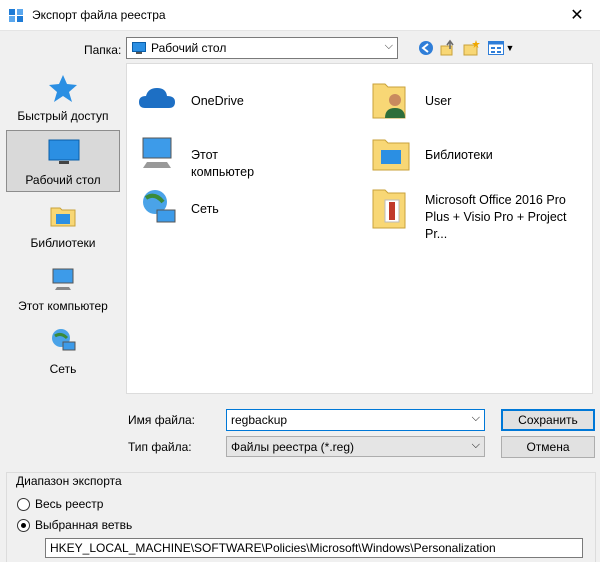 The width and height of the screenshot is (600, 562). What do you see at coordinates (259, 420) in the screenshot?
I see `filename-value: regbackup` at bounding box center [259, 420].